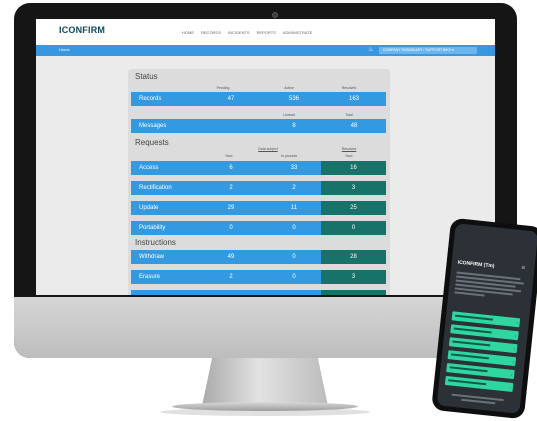  Describe the element at coordinates (258, 188) in the screenshot. I see `row-rectification: Rectification 2 2 3` at that location.